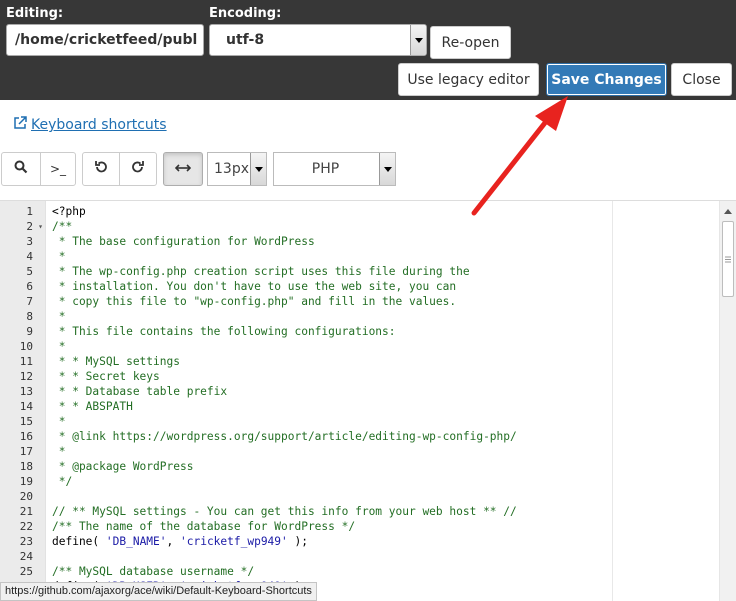 The height and width of the screenshot is (601, 736). Describe the element at coordinates (245, 13) in the screenshot. I see `encoding-label: Encoding:` at that location.